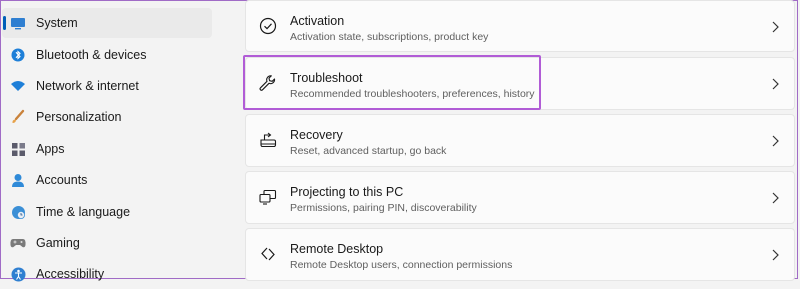 The image size is (800, 289). What do you see at coordinates (18, 180) in the screenshot?
I see `person-icon` at bounding box center [18, 180].